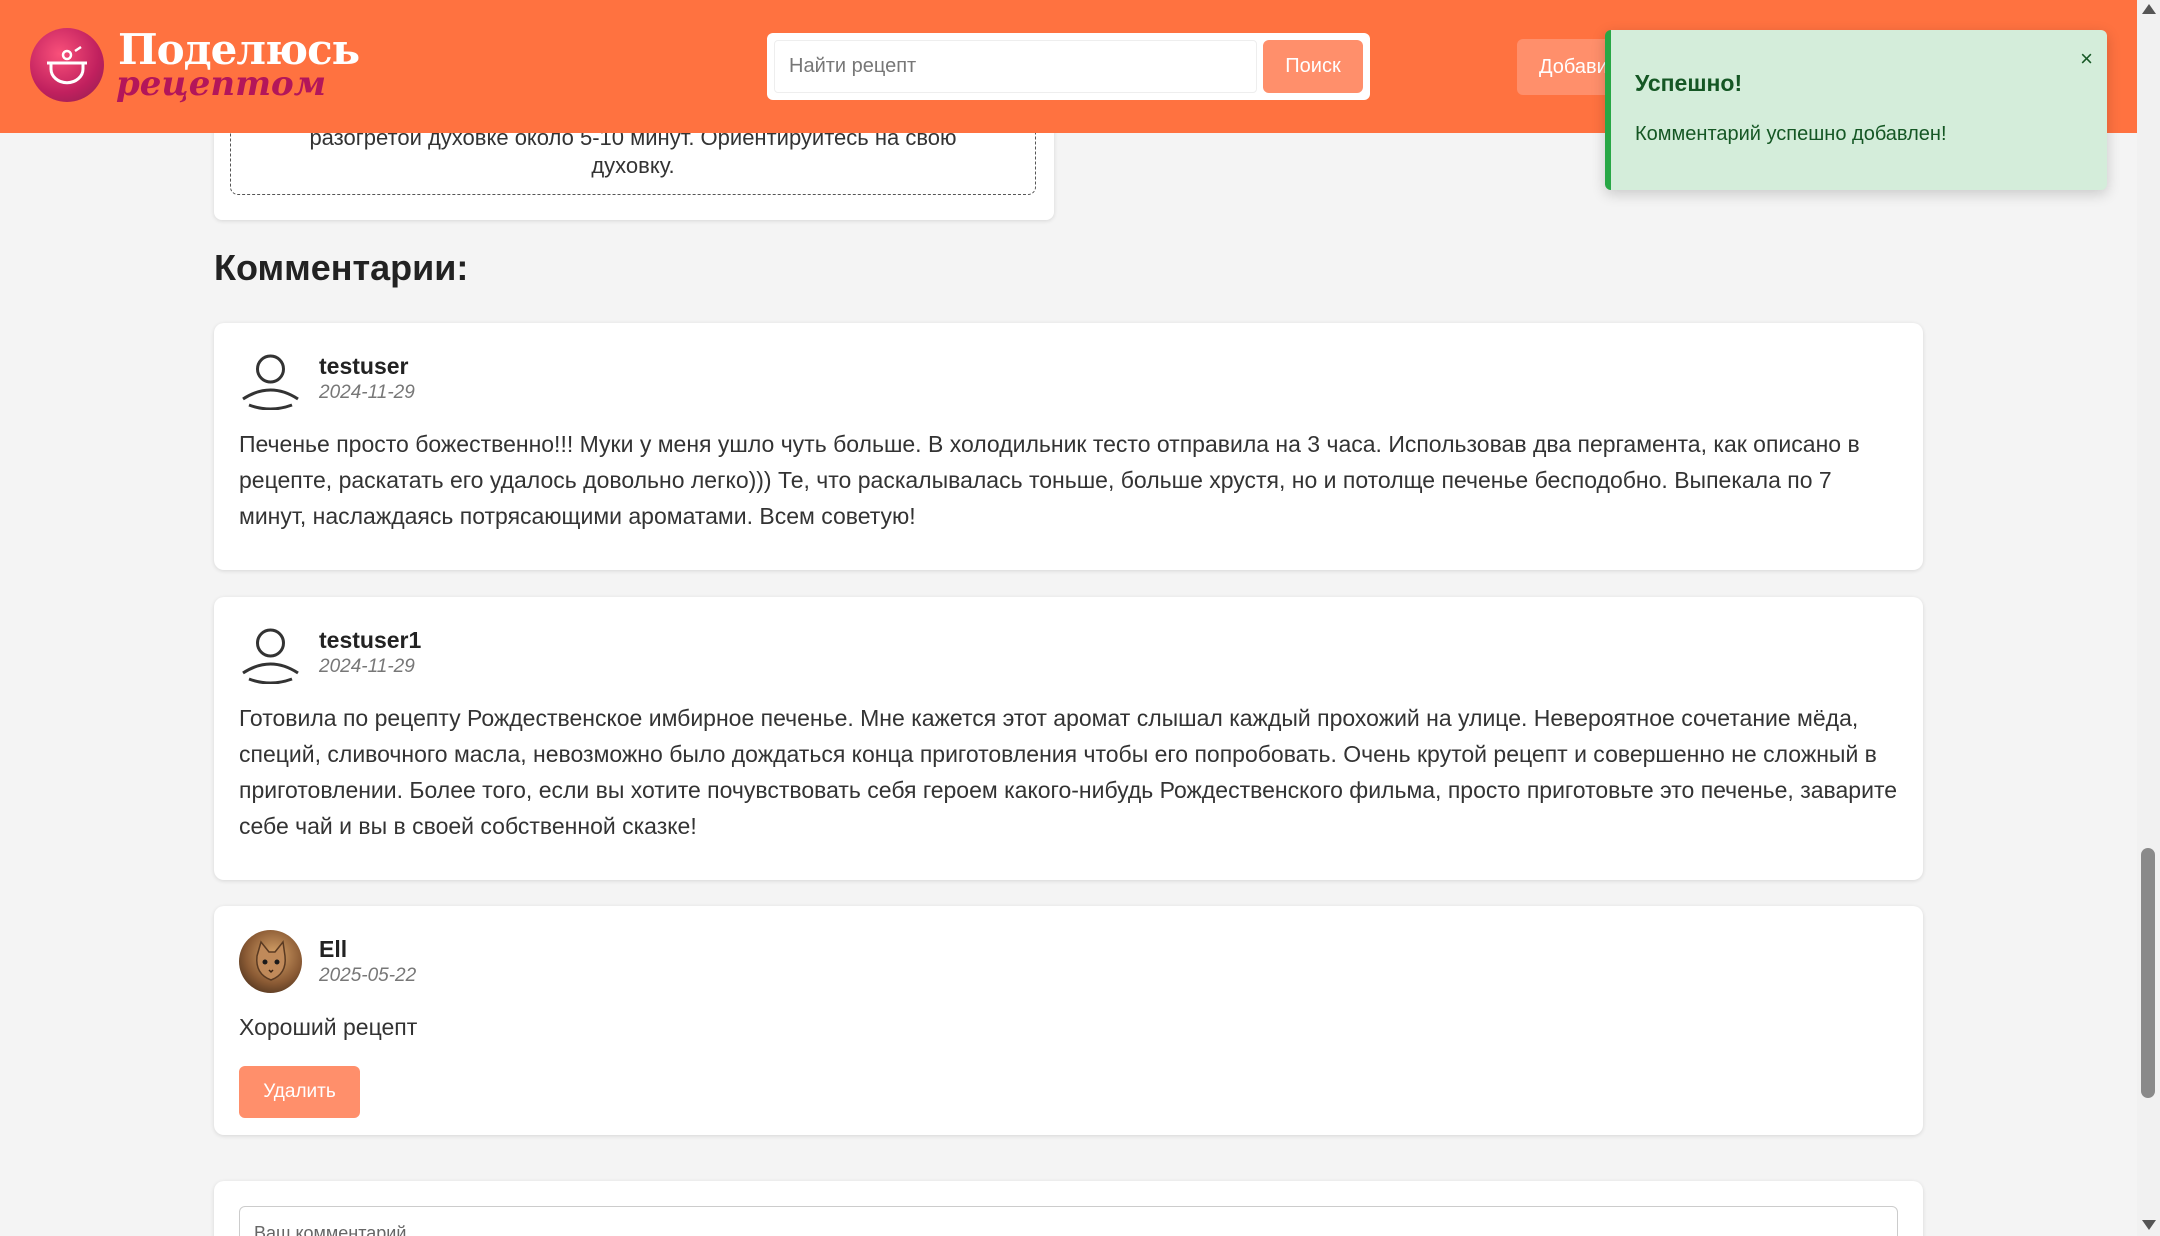  I want to click on toast-title: Успешно!, so click(1689, 83).